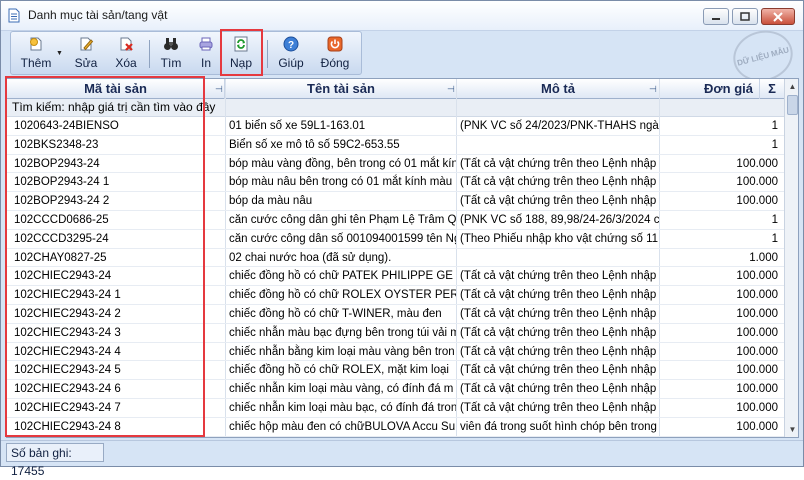  I want to click on delete-button: Xóa, so click(126, 53).